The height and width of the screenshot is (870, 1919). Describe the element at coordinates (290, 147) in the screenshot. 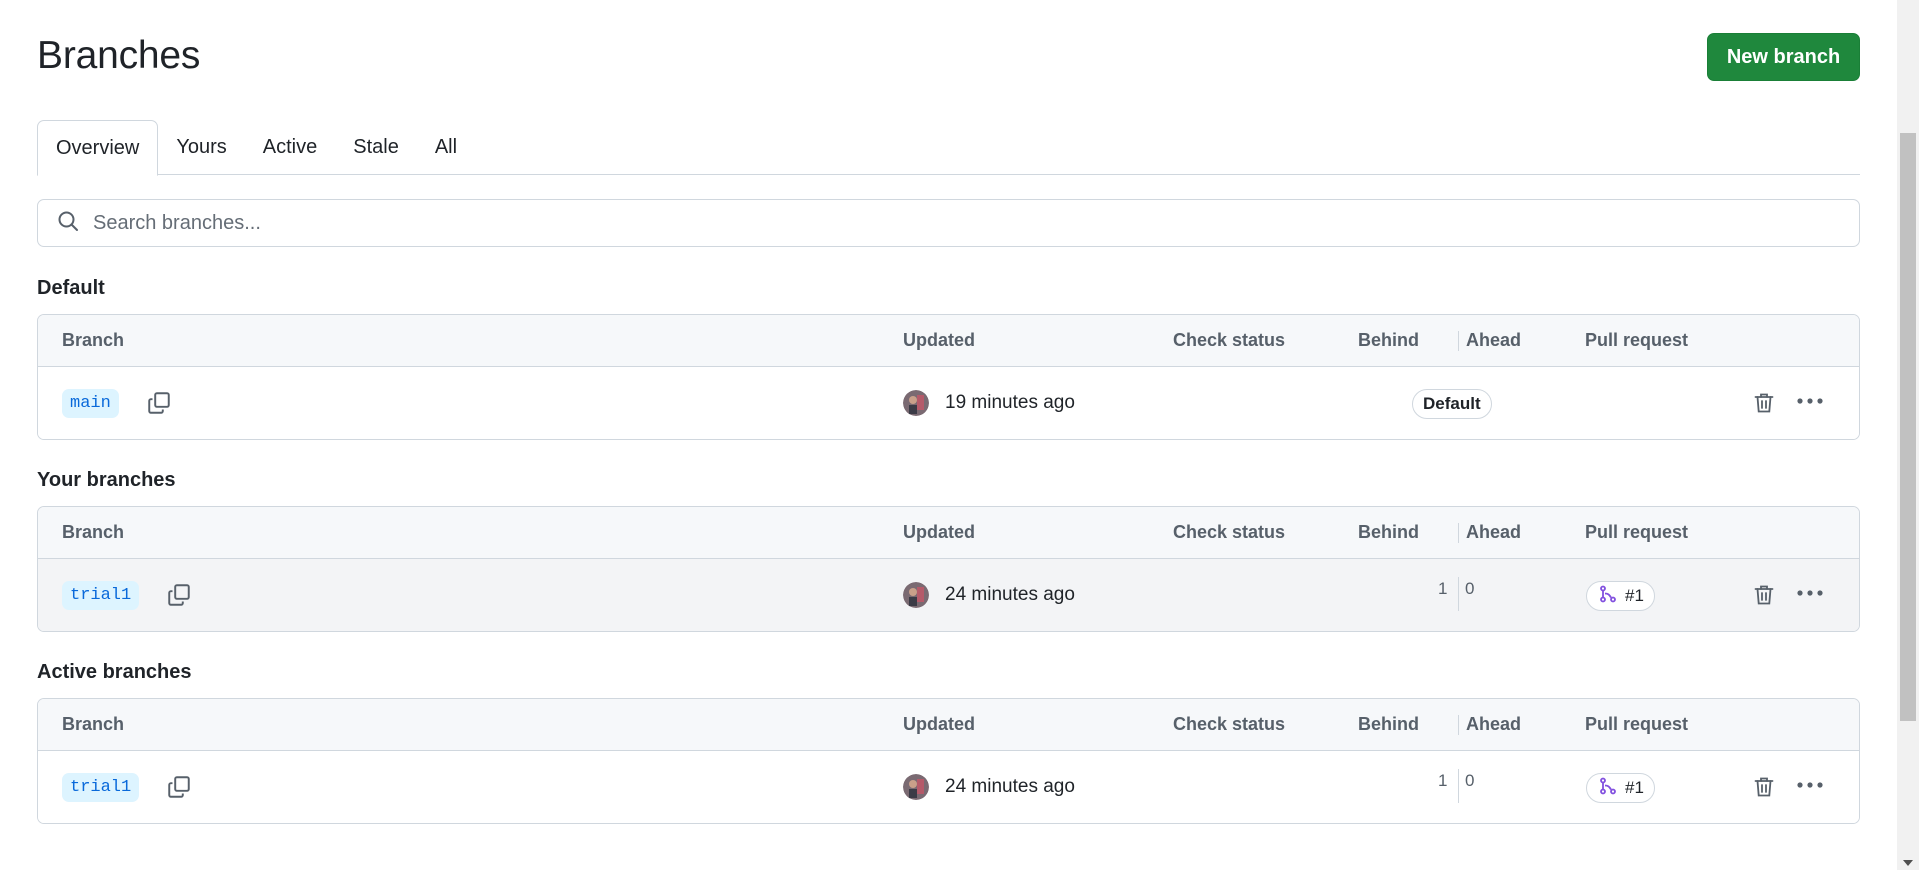

I see `tab-active: Active` at that location.